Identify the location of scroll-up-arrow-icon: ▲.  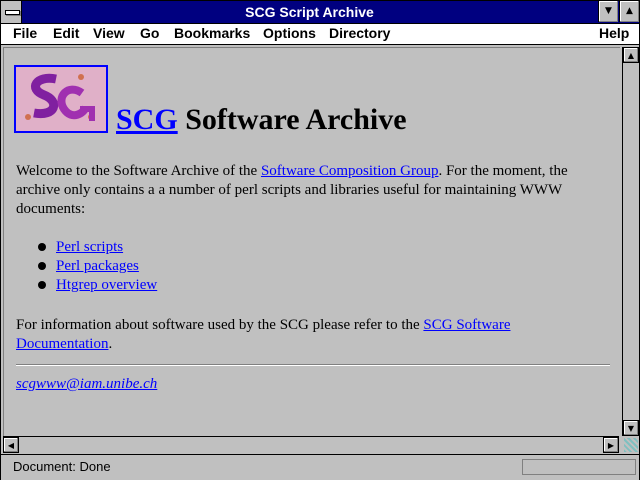
(631, 55).